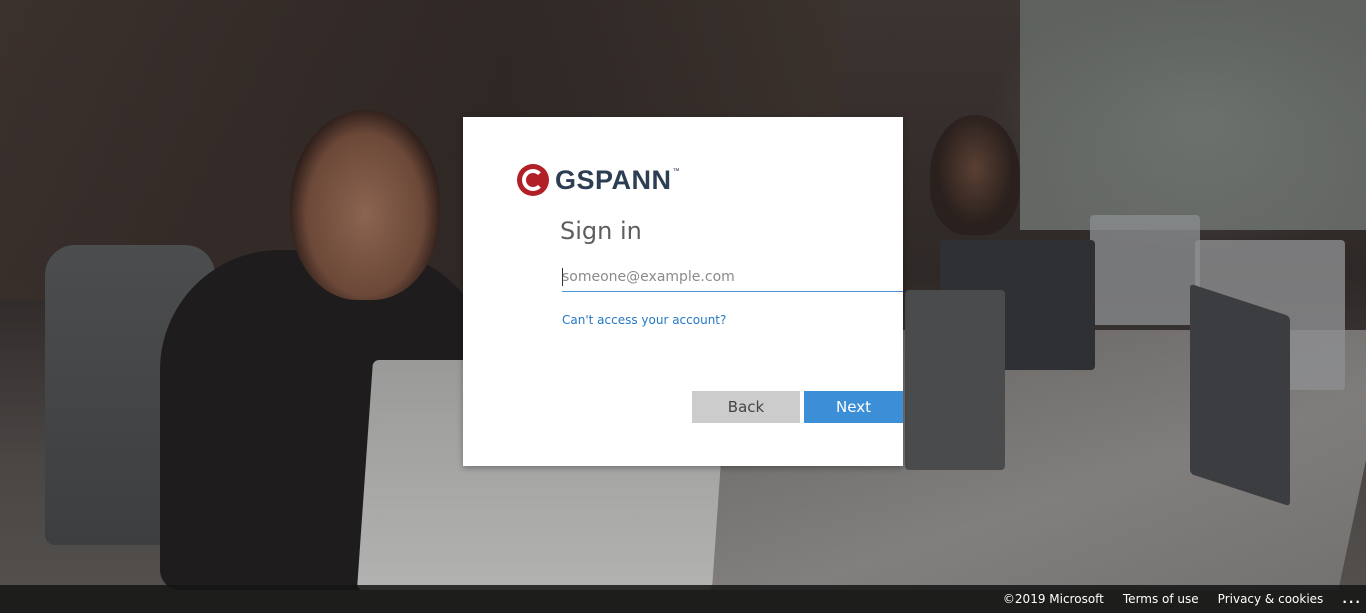 This screenshot has width=1366, height=613. Describe the element at coordinates (676, 171) in the screenshot. I see `trademark-symbol: ™` at that location.